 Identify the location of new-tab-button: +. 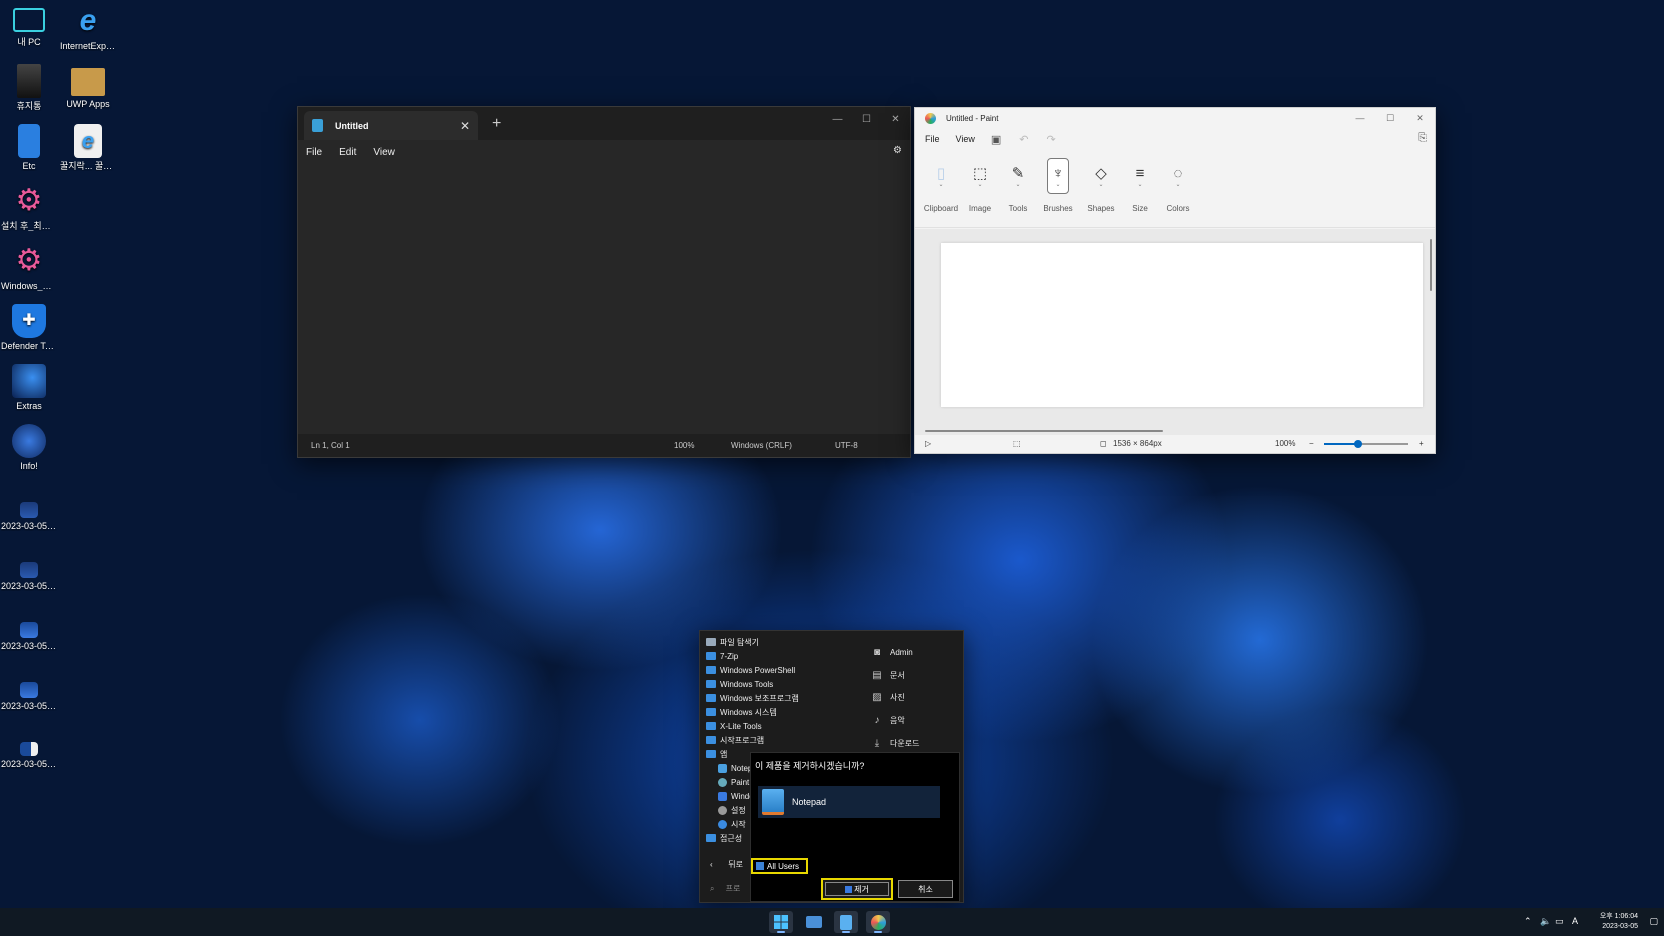
(496, 124).